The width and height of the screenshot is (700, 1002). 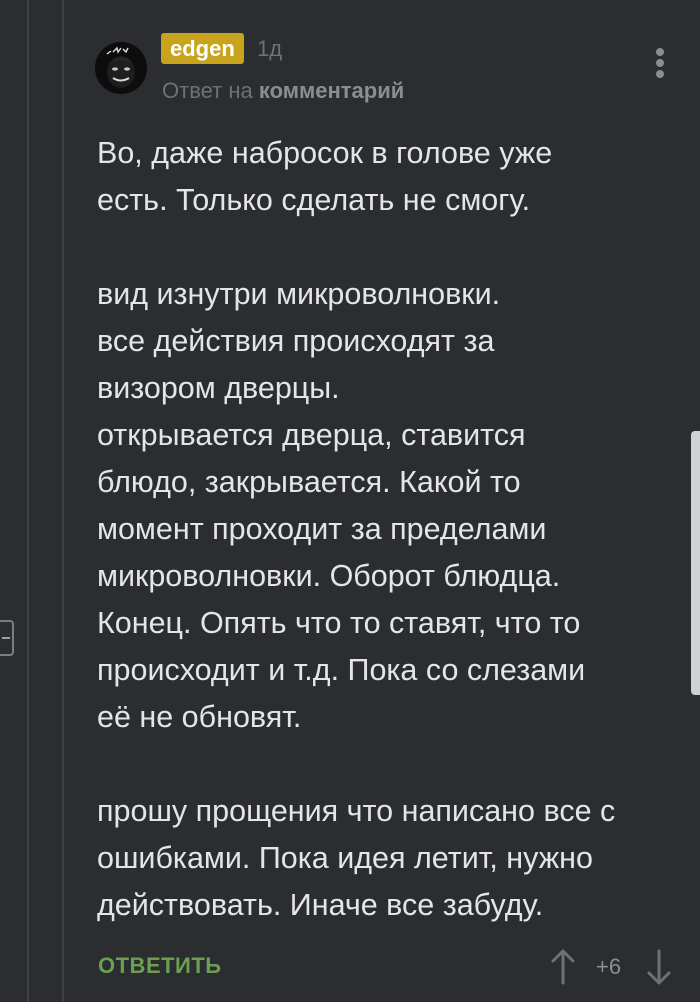 I want to click on comment-line: визором дверцы., so click(x=218, y=388).